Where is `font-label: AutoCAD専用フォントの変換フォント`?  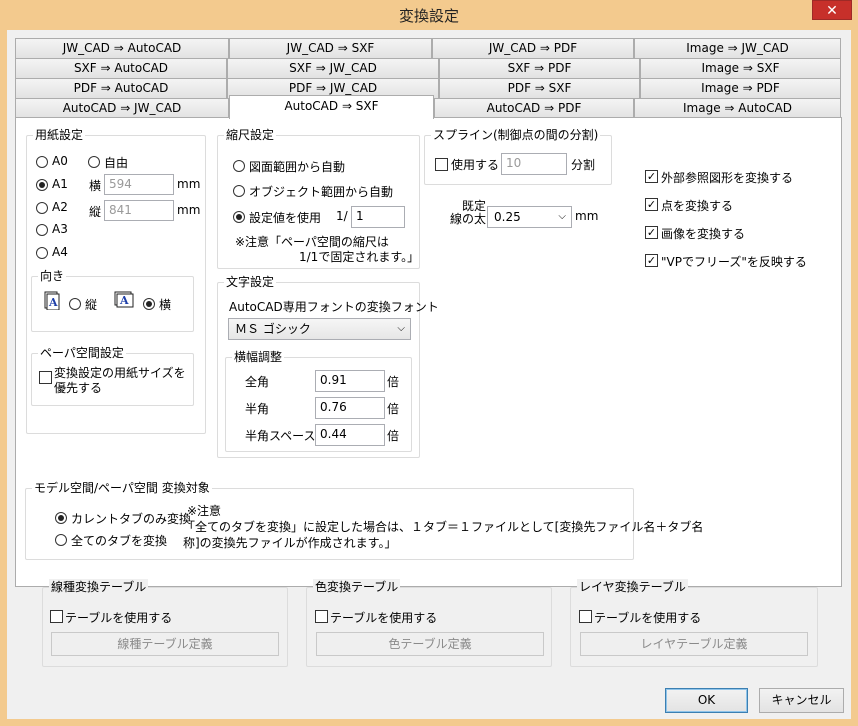 font-label: AutoCAD専用フォントの変換フォント is located at coordinates (334, 307).